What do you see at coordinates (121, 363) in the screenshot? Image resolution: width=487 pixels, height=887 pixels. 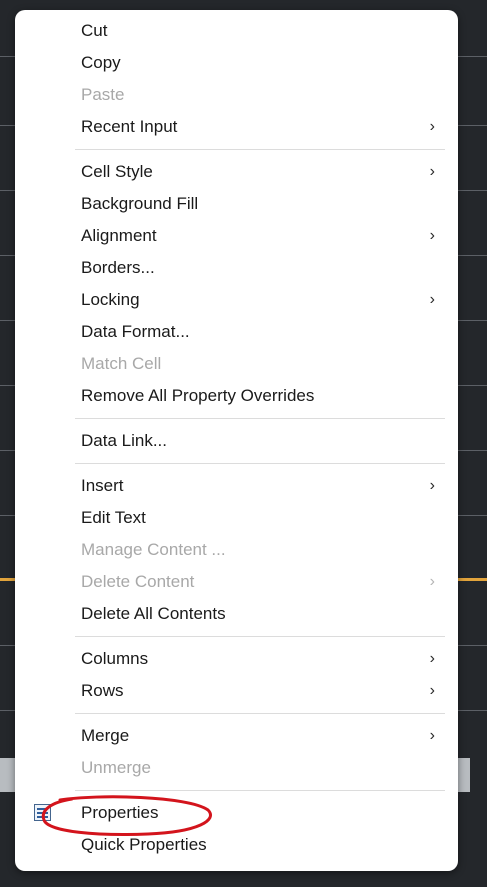 I see `menu-item-label: Match Cell` at bounding box center [121, 363].